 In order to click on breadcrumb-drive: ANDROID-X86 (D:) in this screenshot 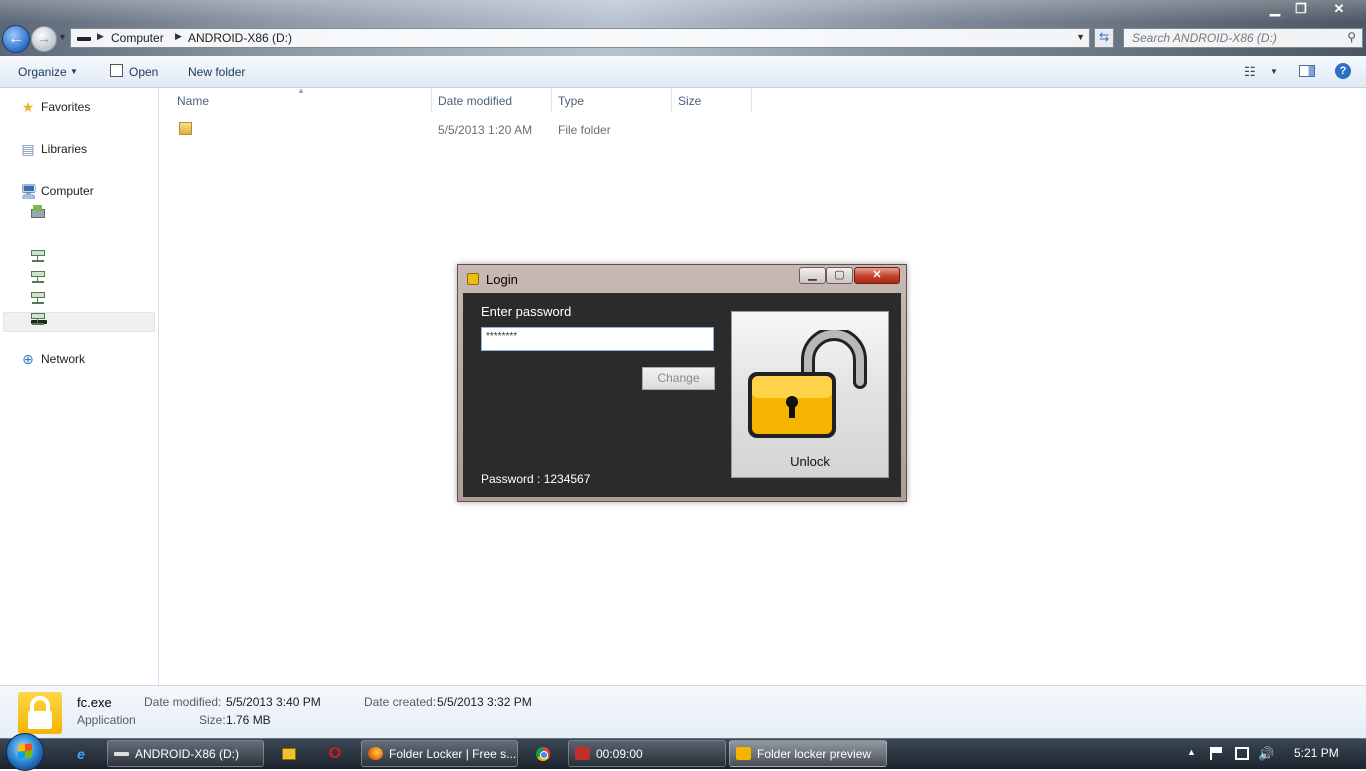, I will do `click(240, 38)`.